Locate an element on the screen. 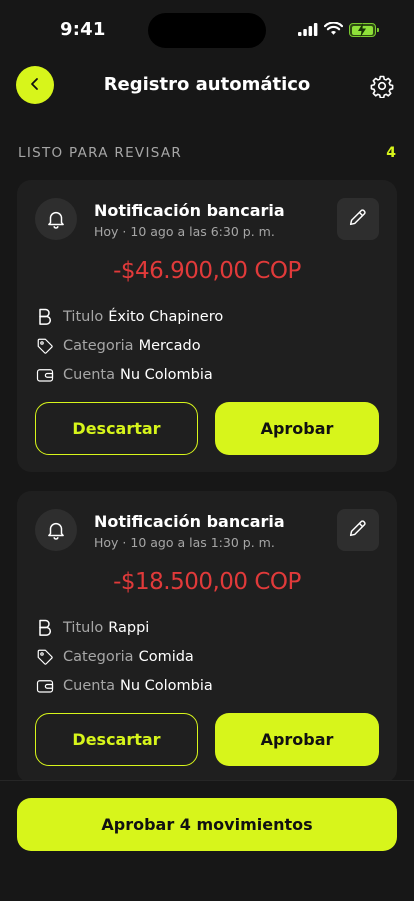 Image resolution: width=414 pixels, height=901 pixels. section-header: LISTO PARA REVISAR 4 is located at coordinates (207, 154).